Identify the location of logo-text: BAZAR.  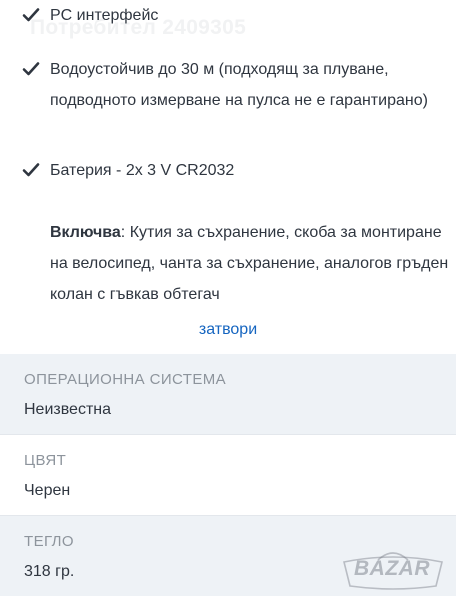
(392, 568).